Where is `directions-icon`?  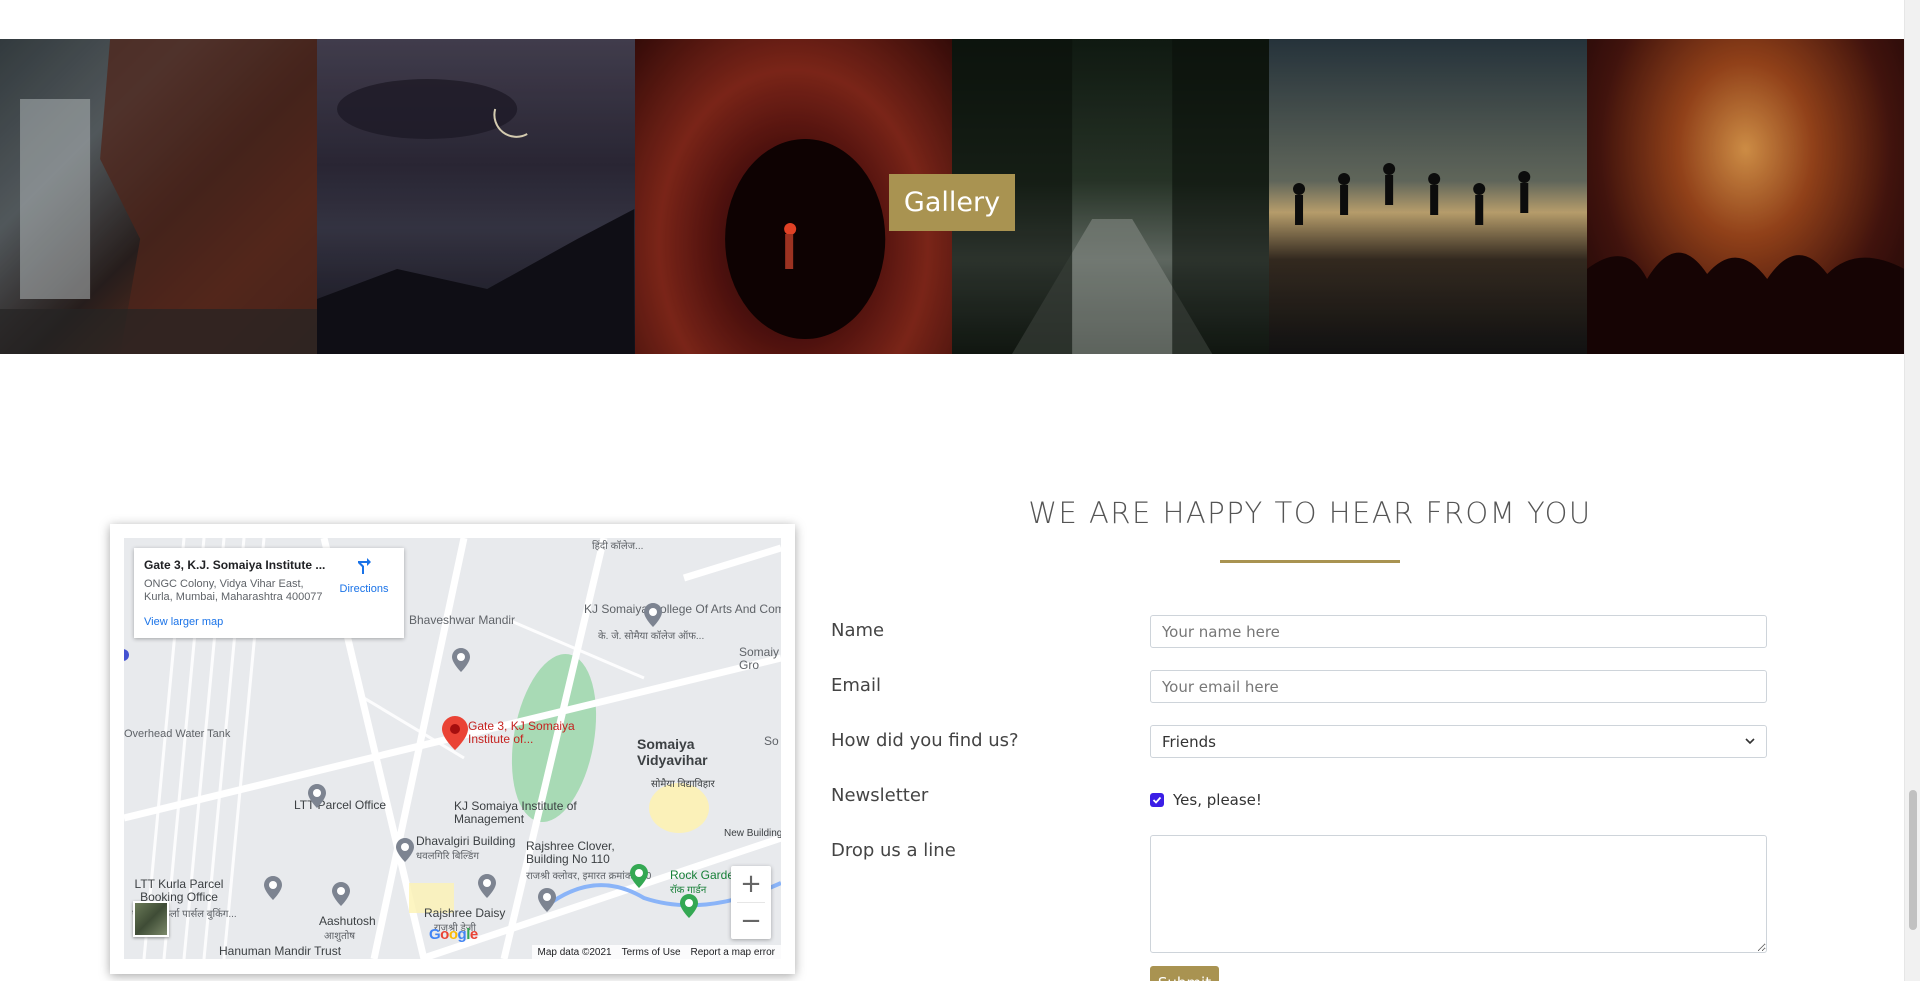 directions-icon is located at coordinates (364, 566).